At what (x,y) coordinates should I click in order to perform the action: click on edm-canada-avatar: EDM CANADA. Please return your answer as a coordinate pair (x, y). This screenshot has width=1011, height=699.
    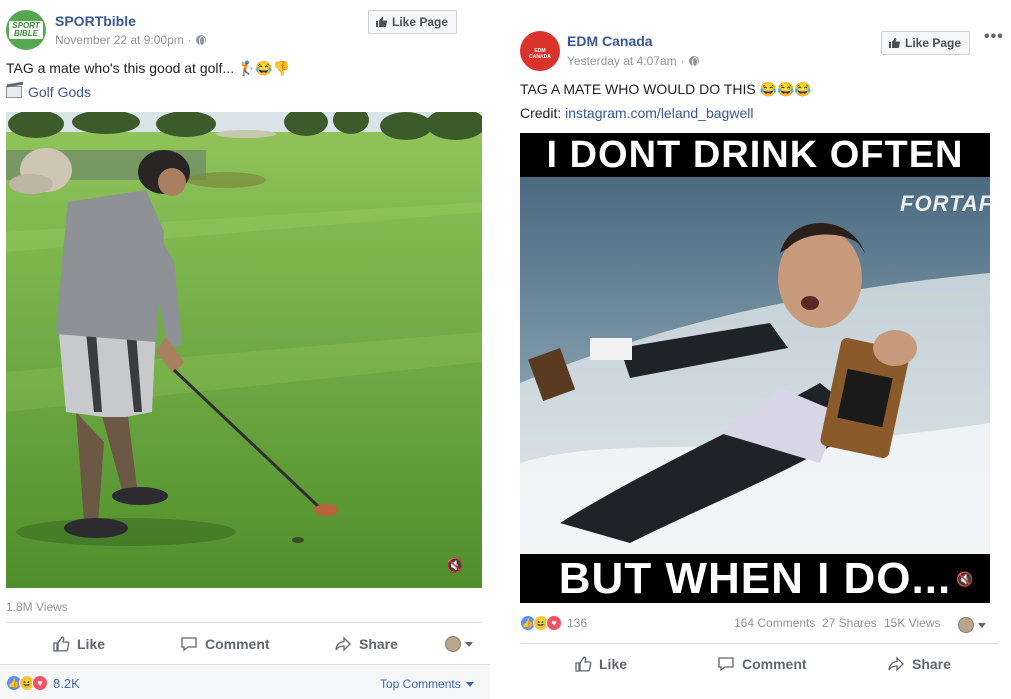
    Looking at the image, I should click on (540, 51).